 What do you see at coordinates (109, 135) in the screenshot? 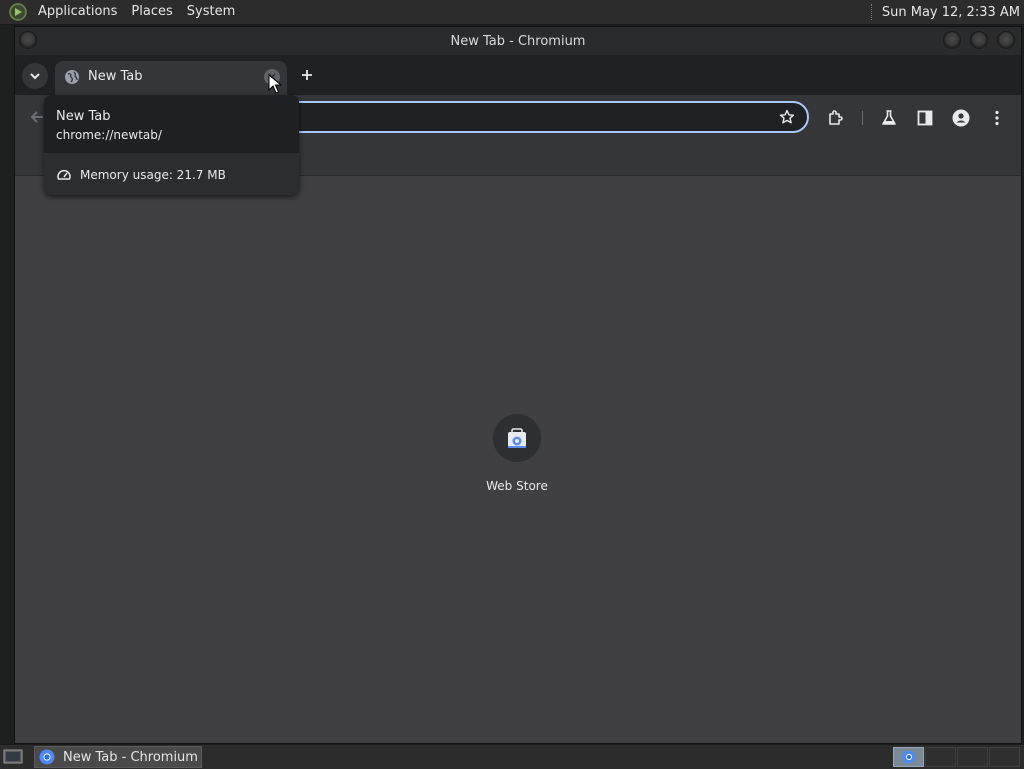
I see `hover-card-url: chrome://newtab/` at bounding box center [109, 135].